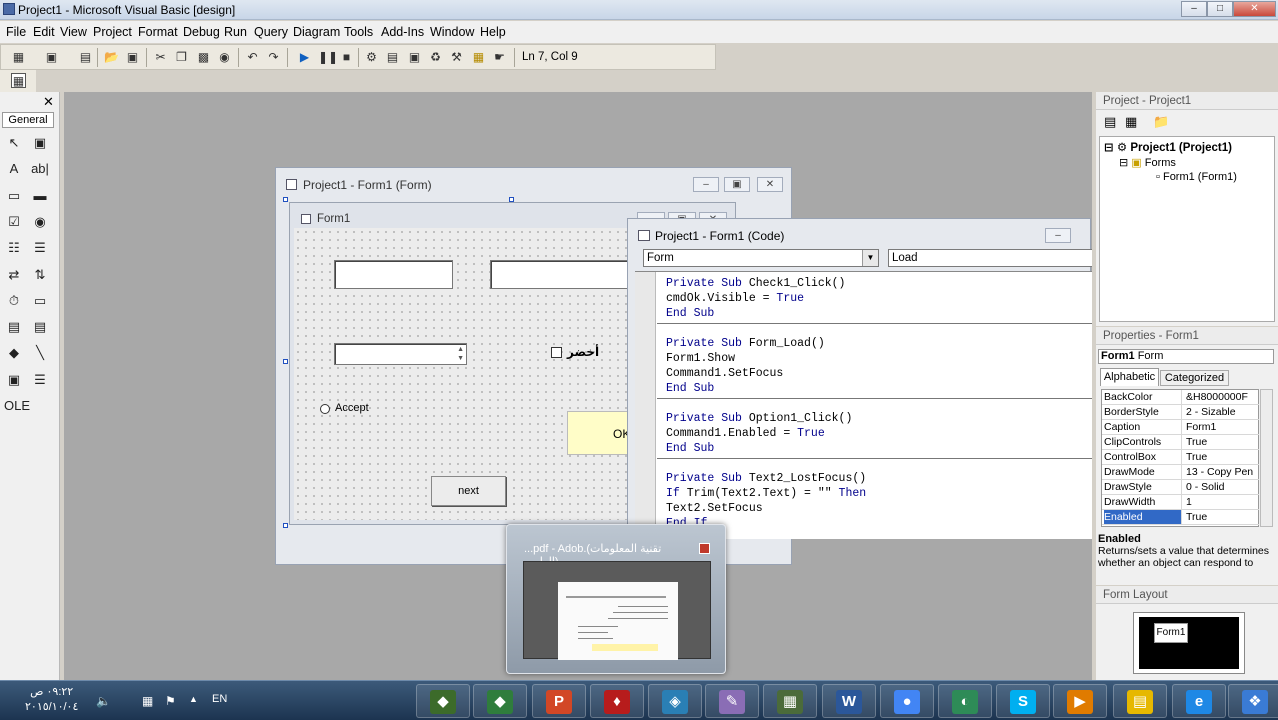 This screenshot has height=720, width=1278. What do you see at coordinates (617, 610) in the screenshot?
I see `thumbnail-preview` at bounding box center [617, 610].